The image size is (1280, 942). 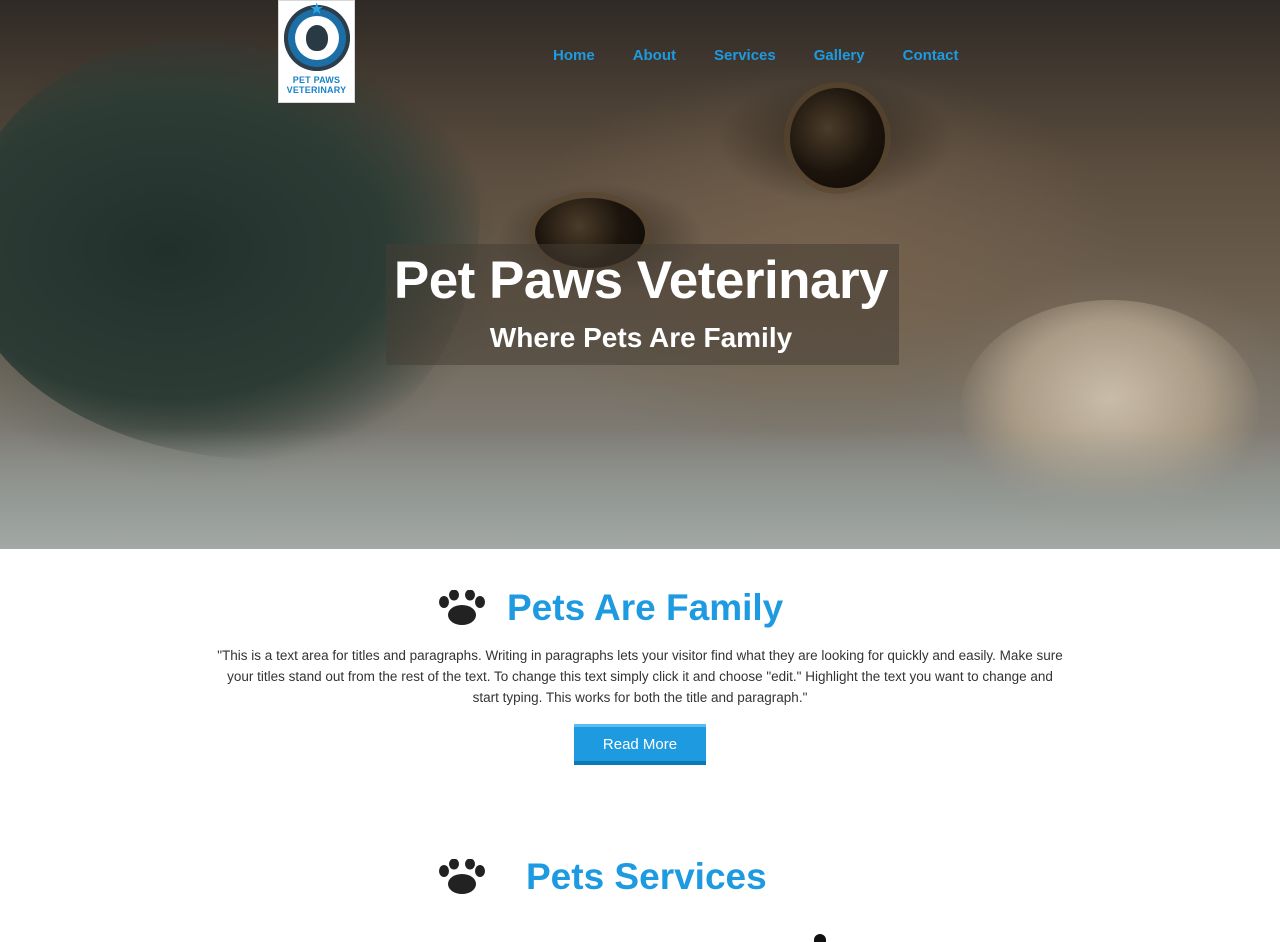 I want to click on hero-floor-shade, so click(x=640, y=489).